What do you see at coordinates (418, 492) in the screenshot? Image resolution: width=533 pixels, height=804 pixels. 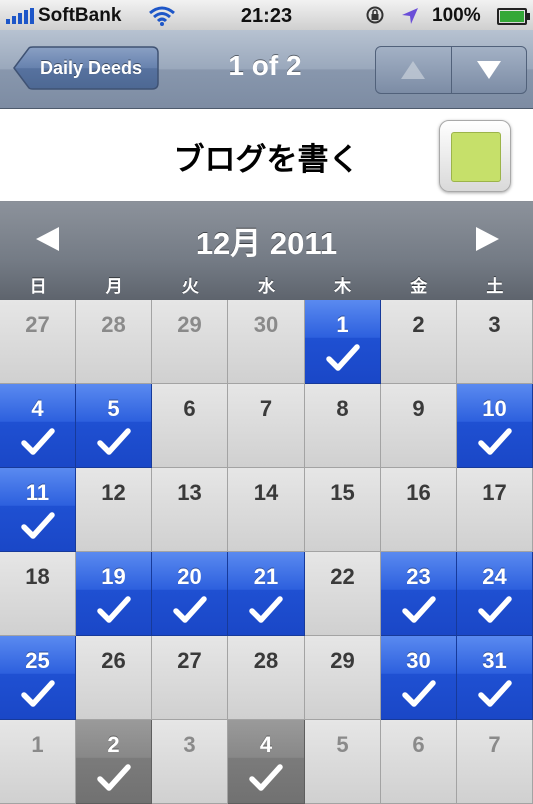 I see `day-number: 16` at bounding box center [418, 492].